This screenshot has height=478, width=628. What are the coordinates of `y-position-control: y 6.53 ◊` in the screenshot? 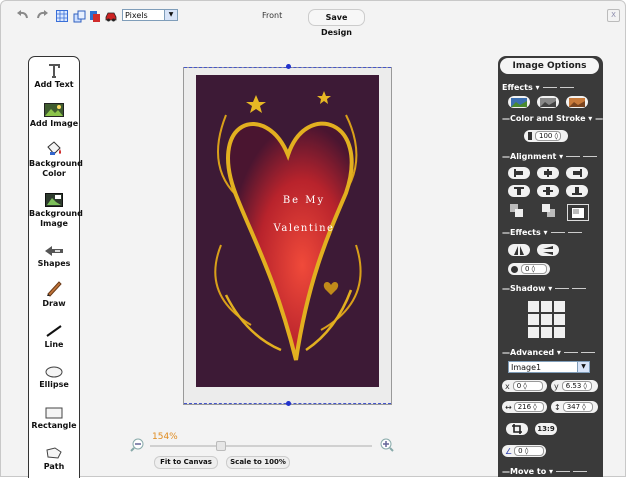 It's located at (574, 386).